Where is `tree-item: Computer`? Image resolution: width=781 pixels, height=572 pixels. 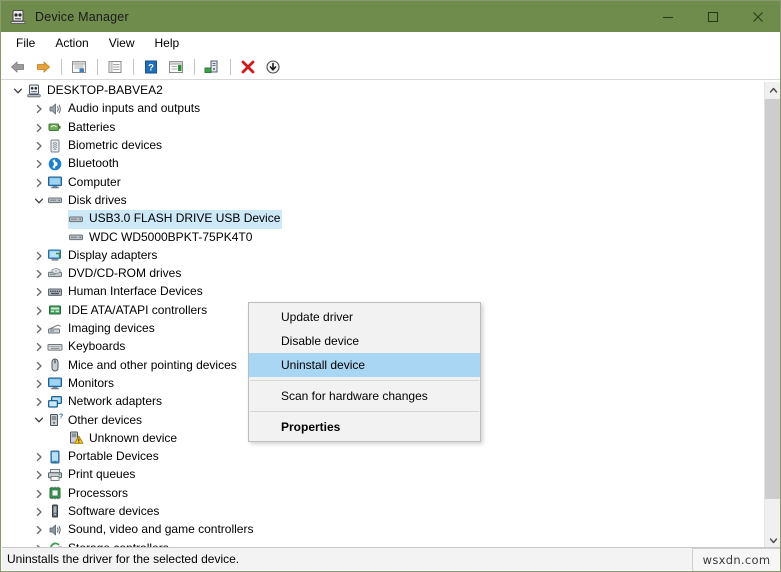
tree-item: Computer is located at coordinates (379, 182).